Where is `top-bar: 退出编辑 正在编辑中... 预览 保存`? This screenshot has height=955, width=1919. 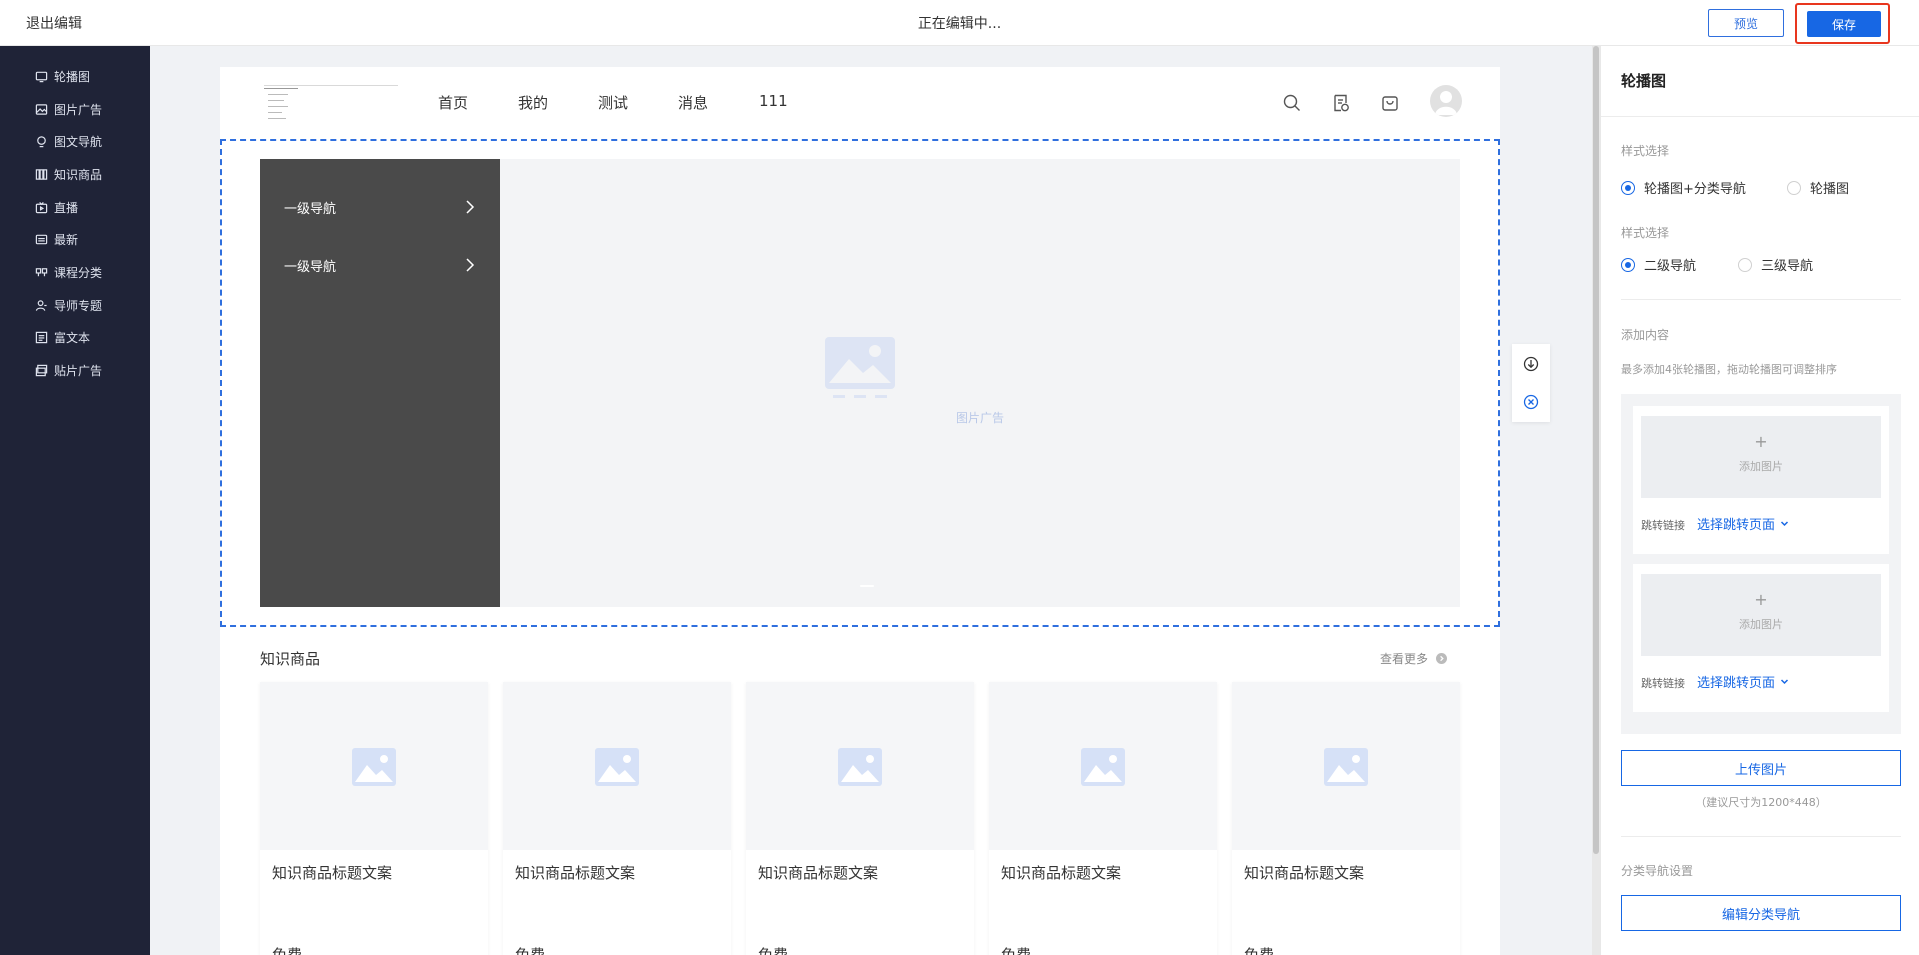 top-bar: 退出编辑 正在编辑中... 预览 保存 is located at coordinates (959, 23).